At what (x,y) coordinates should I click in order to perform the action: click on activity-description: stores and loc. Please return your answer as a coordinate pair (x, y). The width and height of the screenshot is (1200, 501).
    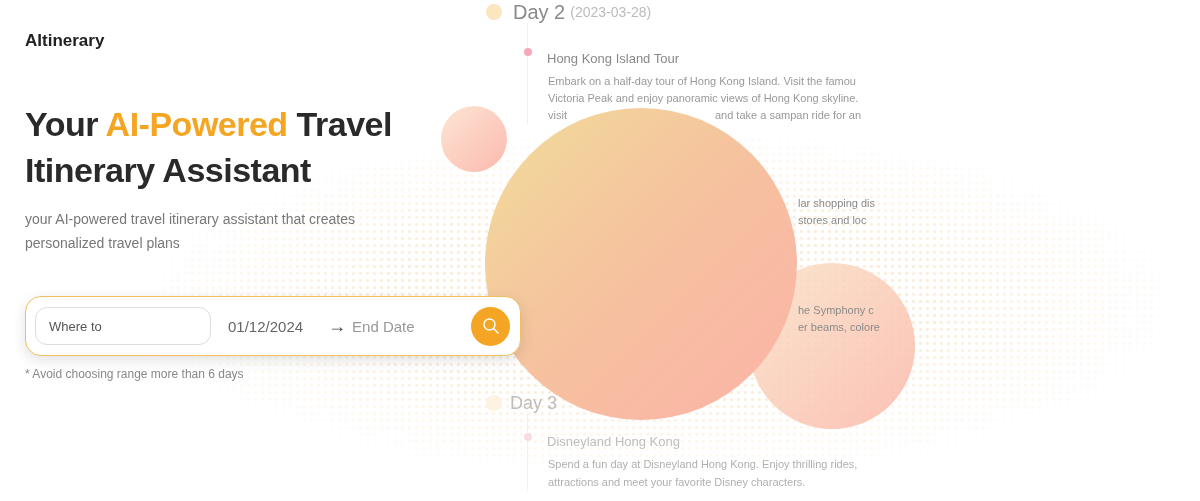
    Looking at the image, I should click on (832, 220).